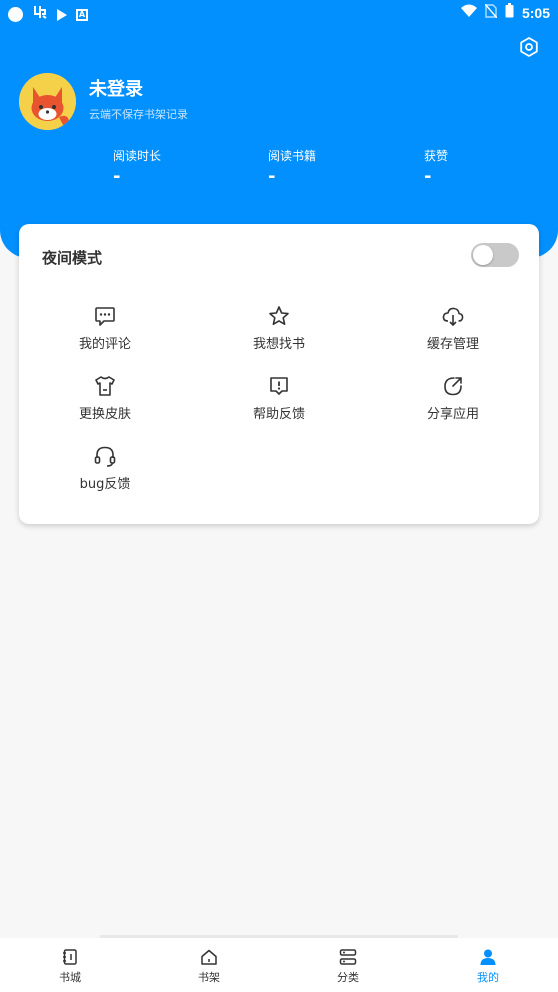 The width and height of the screenshot is (558, 992). Describe the element at coordinates (279, 386) in the screenshot. I see `help-feedback-icon` at that location.